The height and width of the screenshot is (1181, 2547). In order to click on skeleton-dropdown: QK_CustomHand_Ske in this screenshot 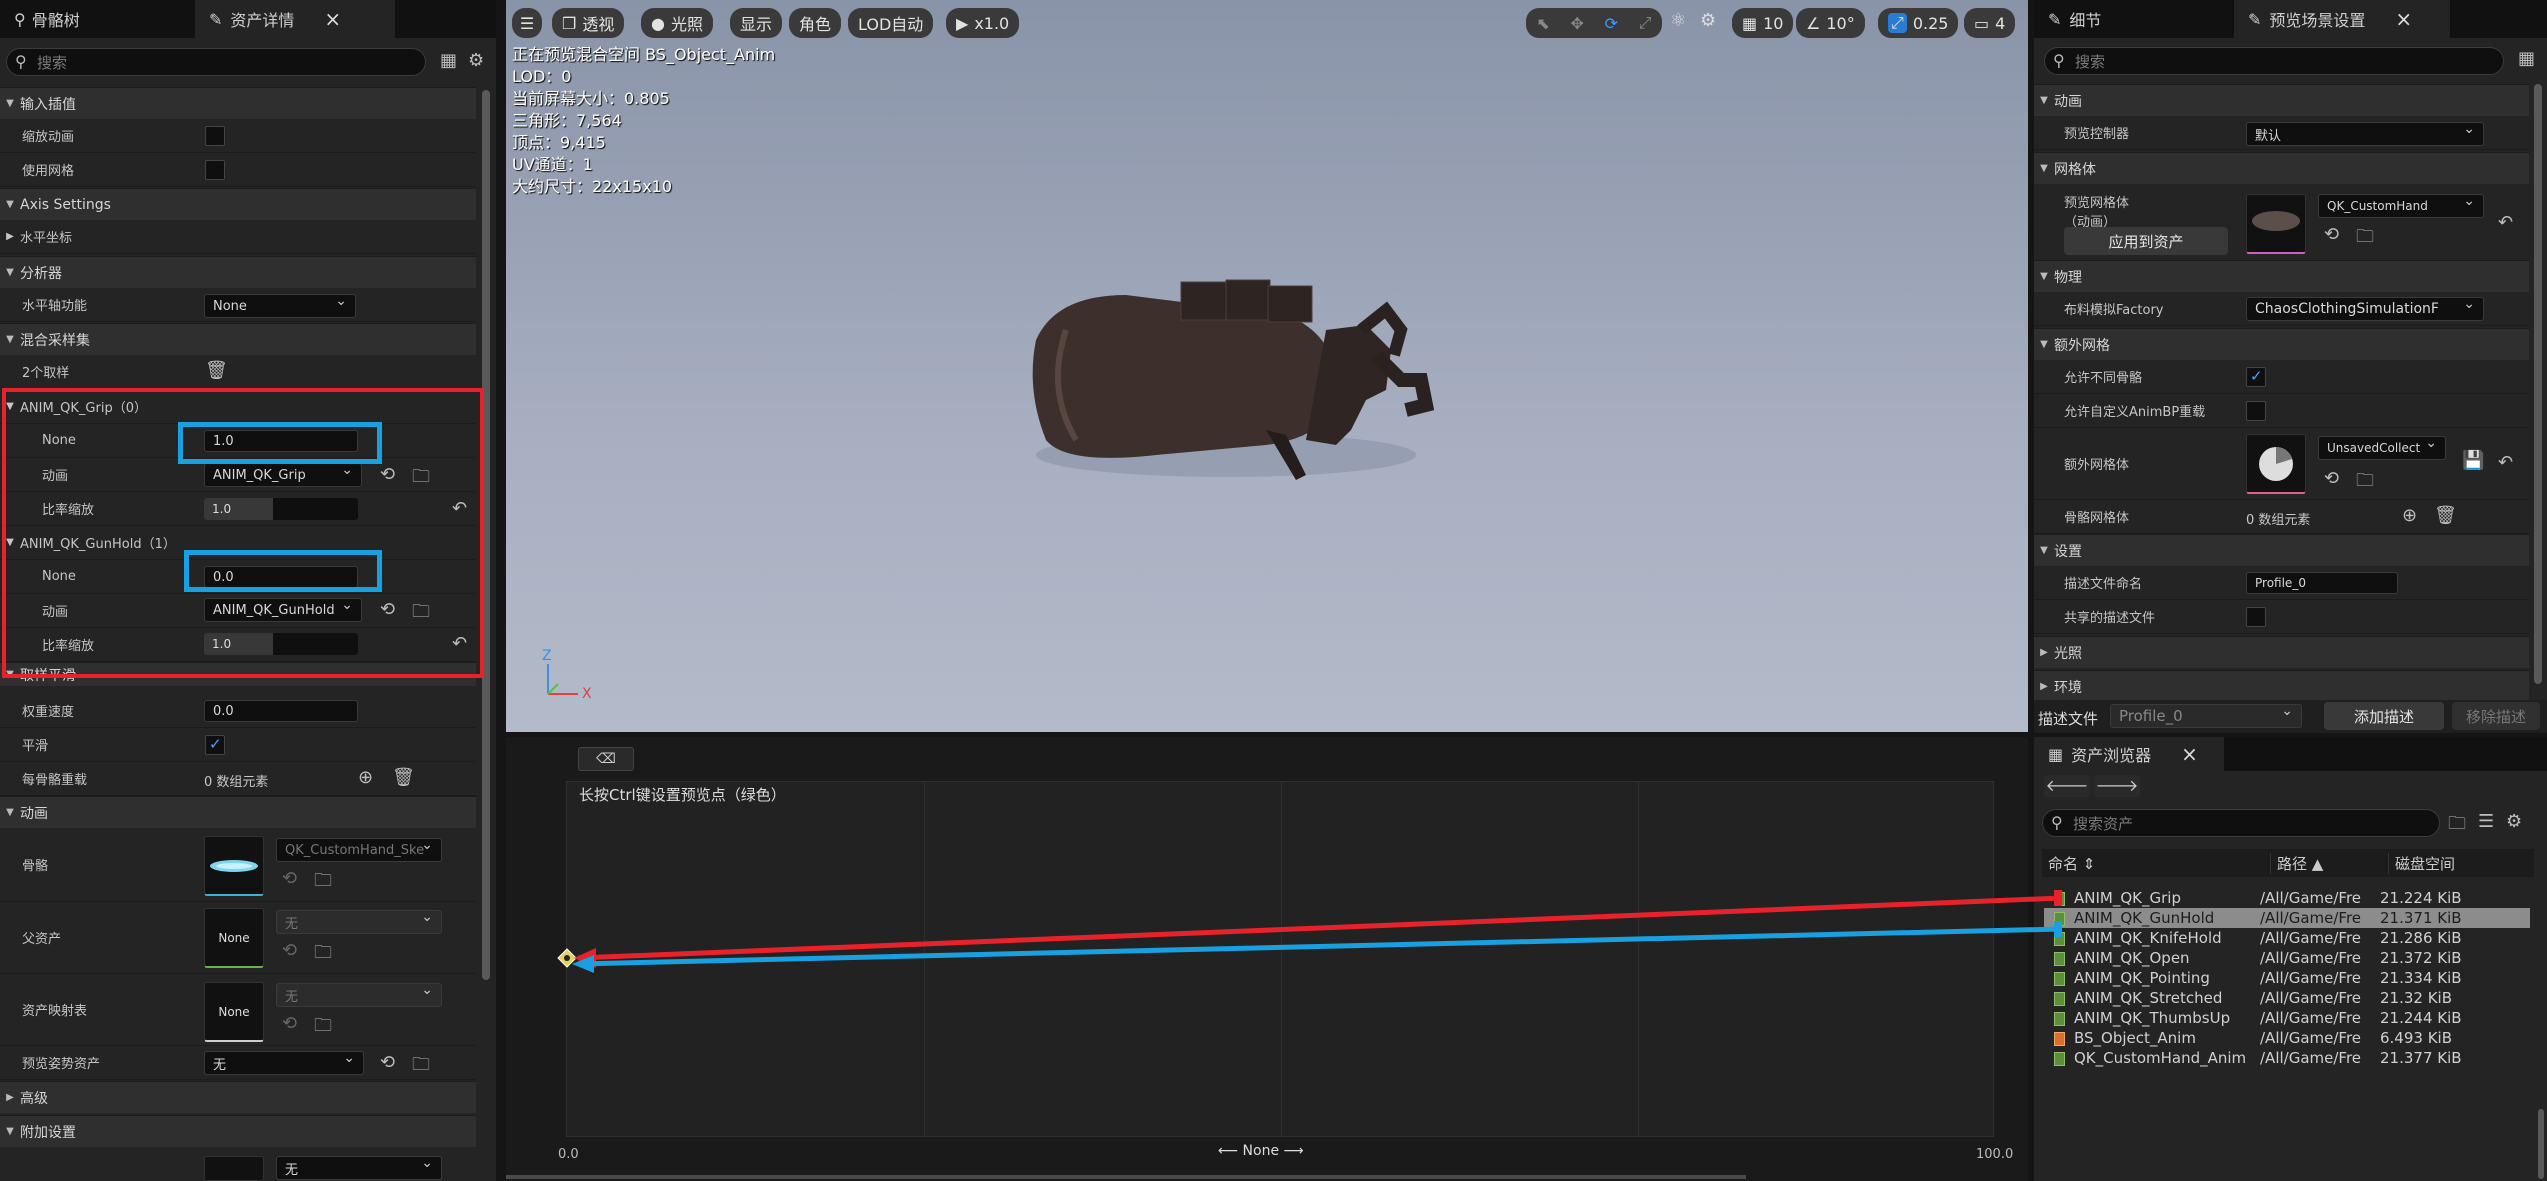, I will do `click(359, 849)`.